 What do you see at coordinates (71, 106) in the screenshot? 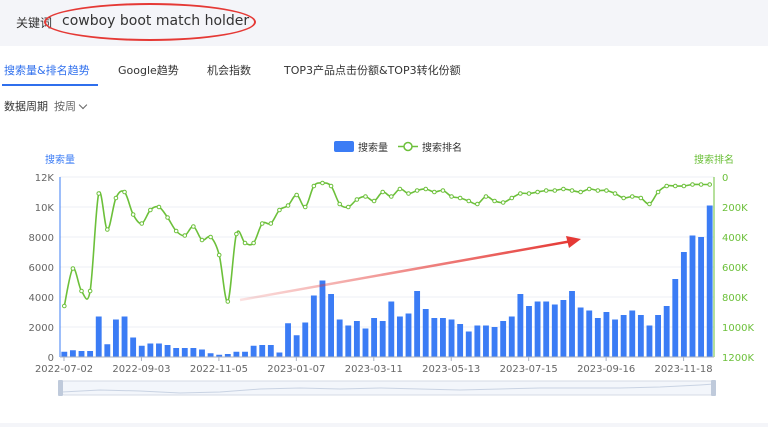
I see `period-select: 按周` at bounding box center [71, 106].